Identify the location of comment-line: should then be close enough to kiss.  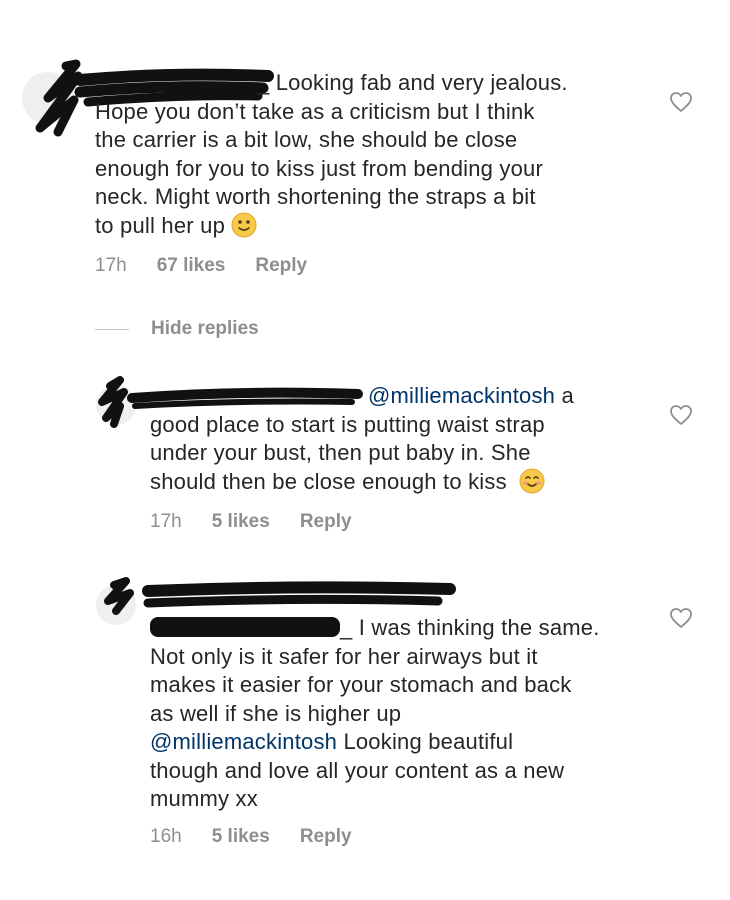
(328, 481).